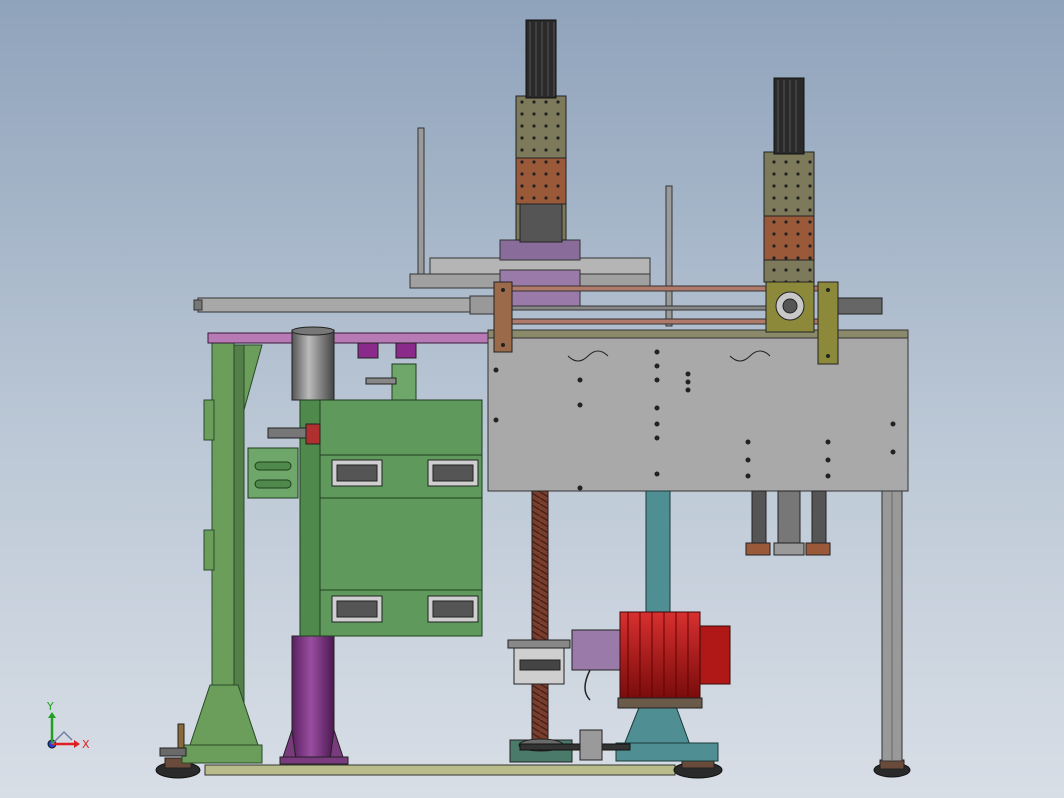 Image resolution: width=1064 pixels, height=798 pixels. Describe the element at coordinates (440, 770) in the screenshot. I see `base-plate` at that location.